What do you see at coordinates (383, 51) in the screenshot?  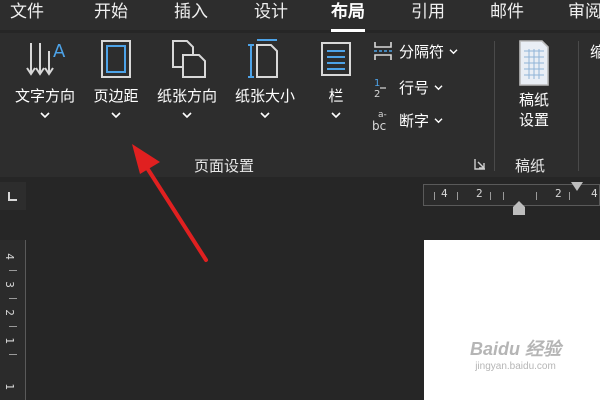 I see `breaks-icon` at bounding box center [383, 51].